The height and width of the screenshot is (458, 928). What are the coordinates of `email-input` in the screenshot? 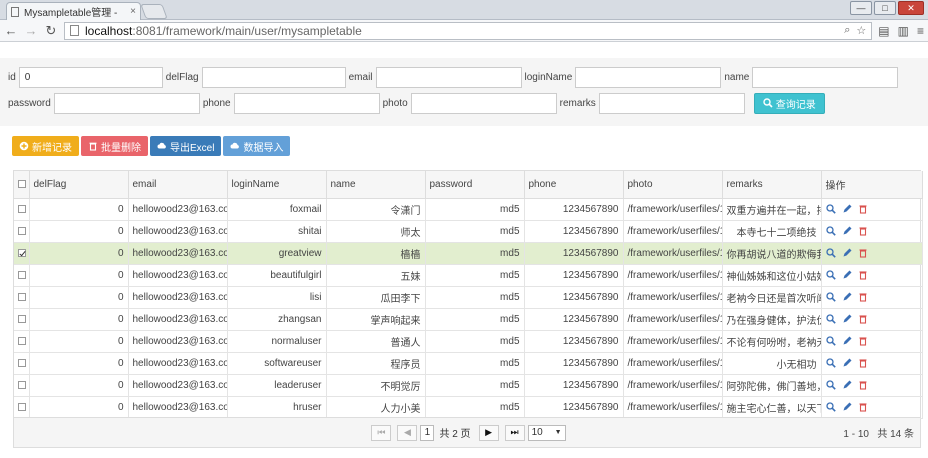 It's located at (448, 77).